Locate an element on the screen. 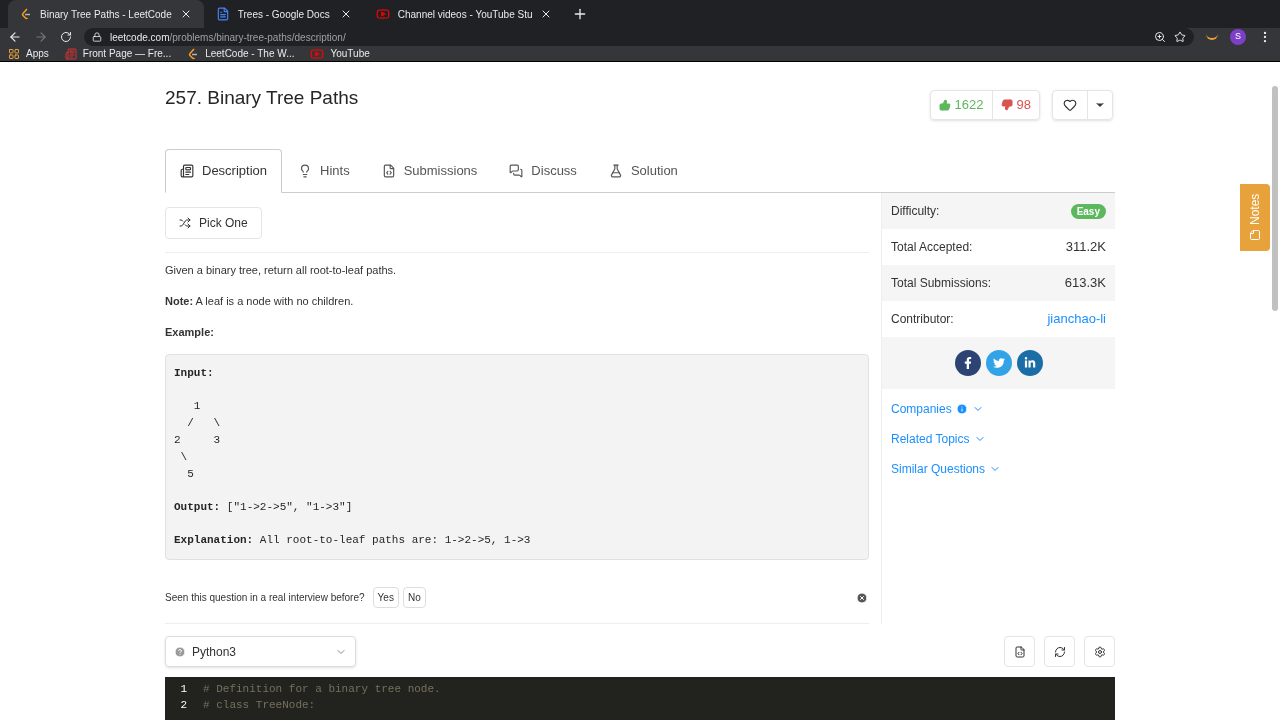  browser-tab: Channel videos - YouTube Stu is located at coordinates (464, 14).